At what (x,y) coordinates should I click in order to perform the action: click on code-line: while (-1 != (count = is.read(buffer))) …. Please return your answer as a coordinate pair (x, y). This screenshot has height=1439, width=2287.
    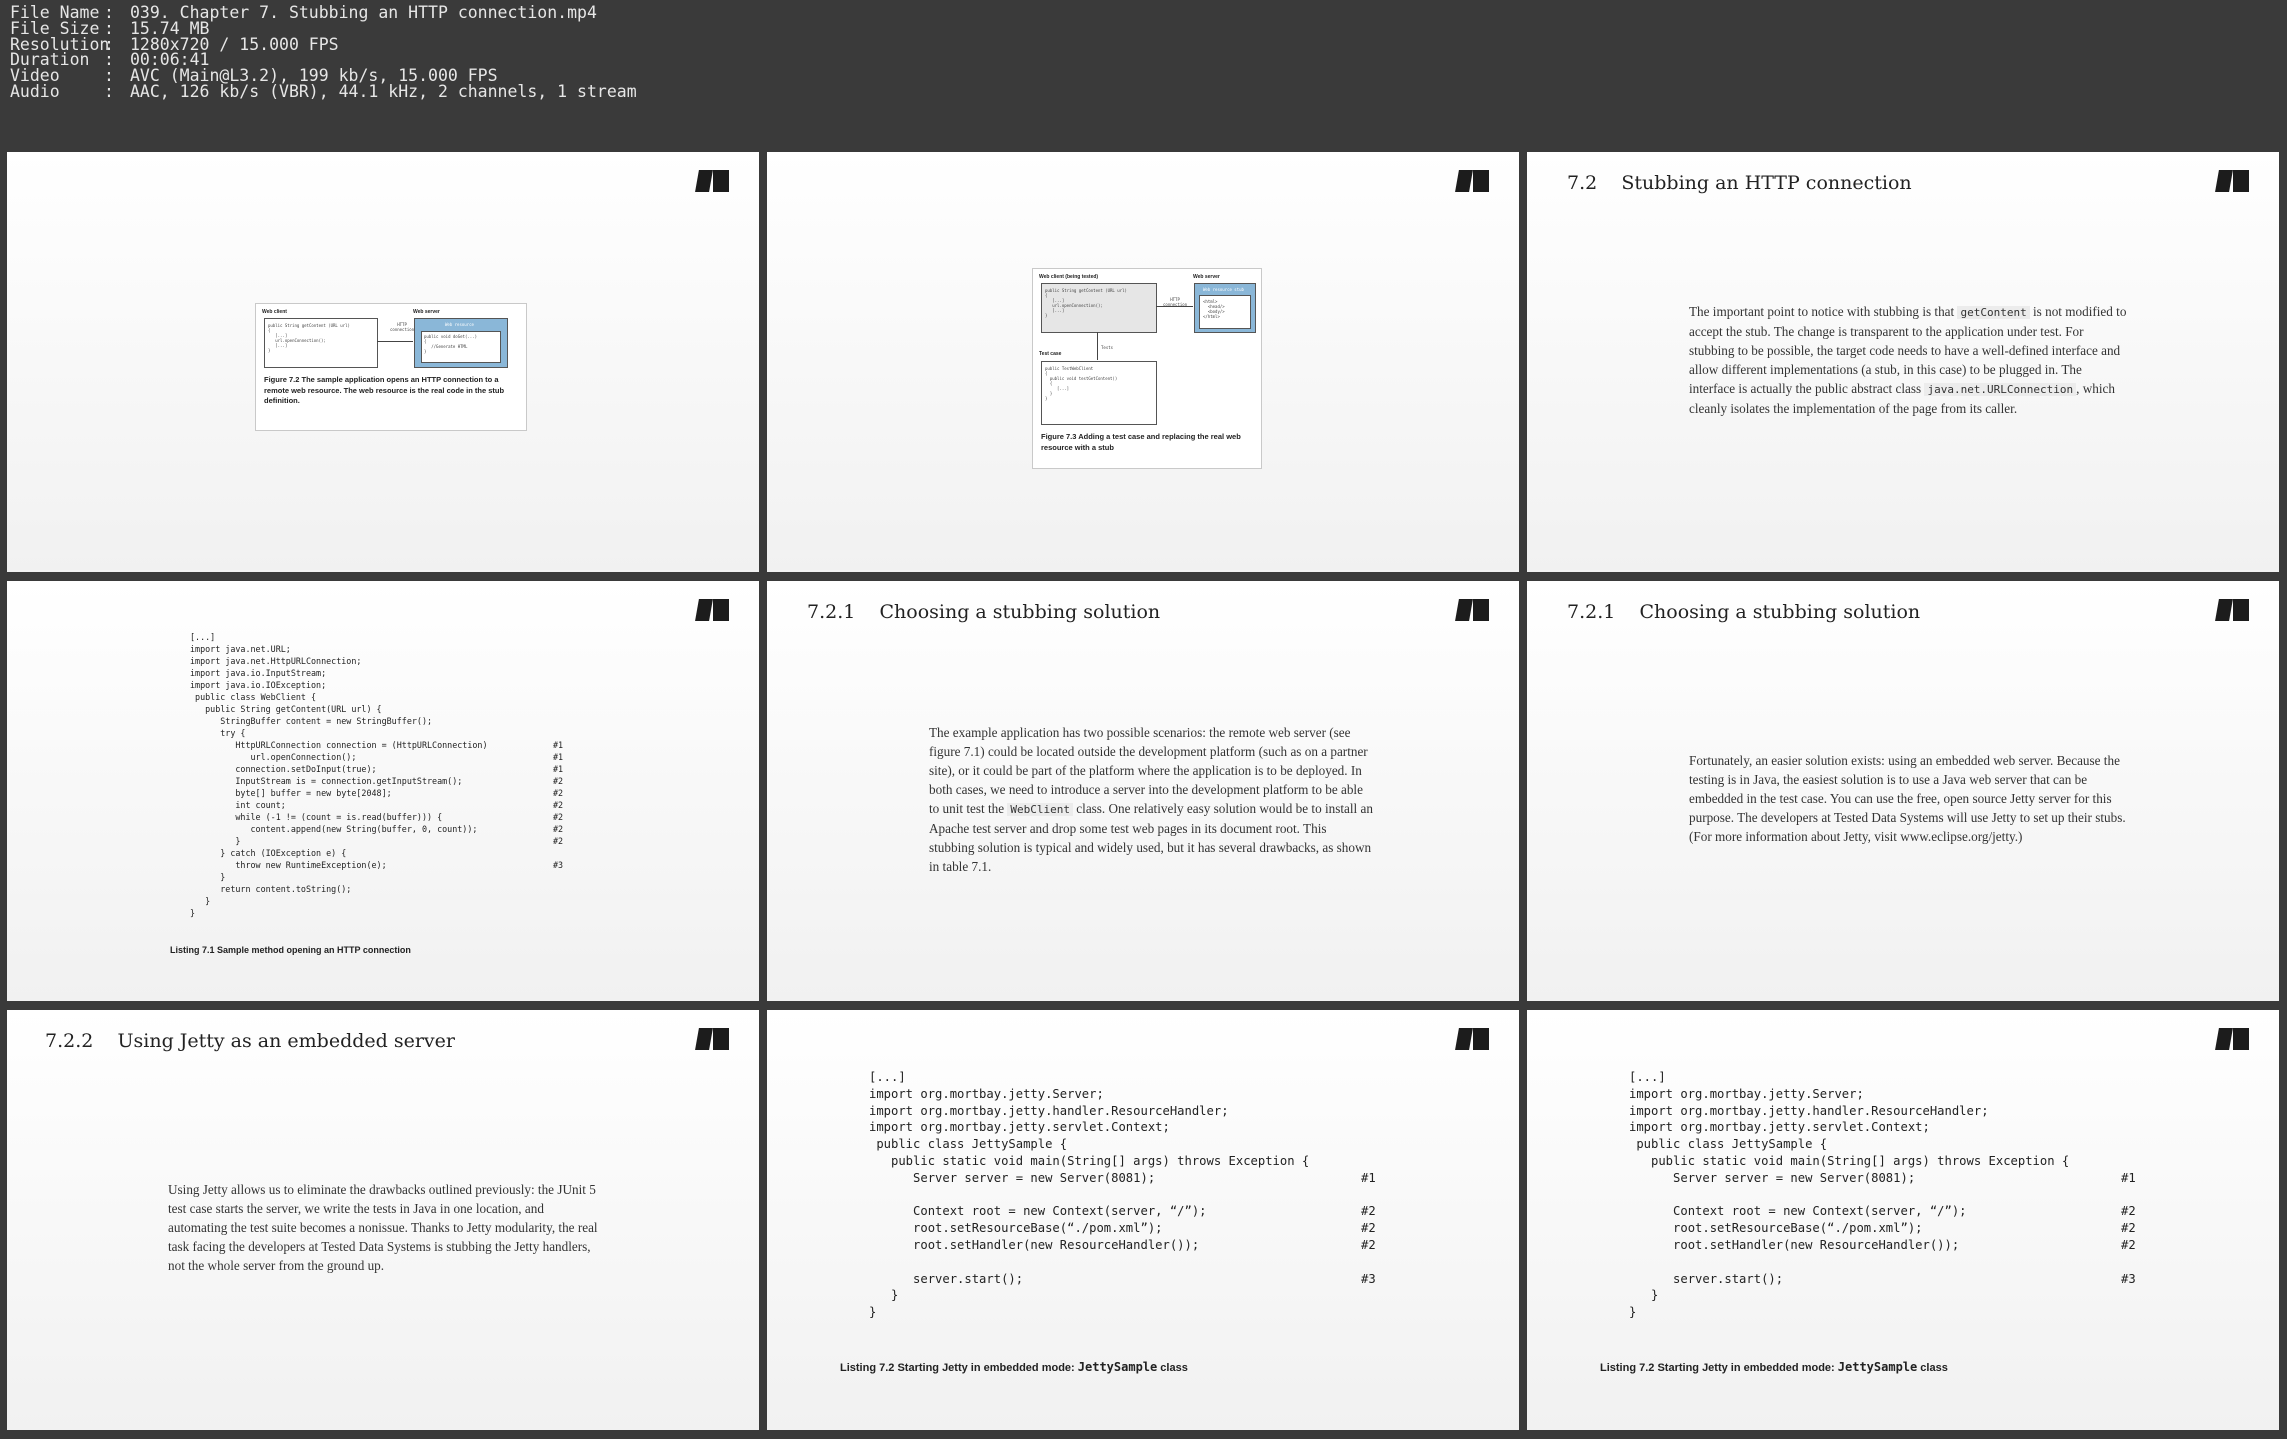
    Looking at the image, I should click on (377, 817).